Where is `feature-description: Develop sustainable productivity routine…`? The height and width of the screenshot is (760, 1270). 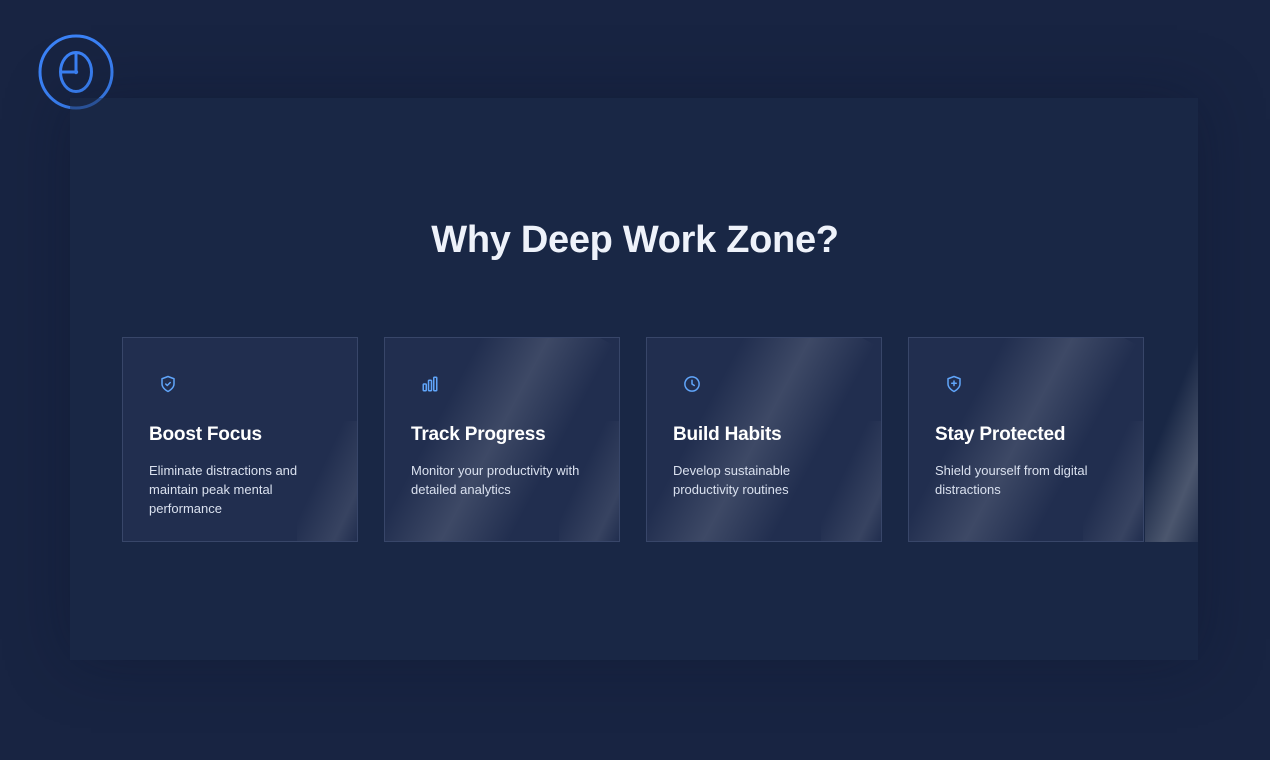 feature-description: Develop sustainable productivity routine… is located at coordinates (732, 480).